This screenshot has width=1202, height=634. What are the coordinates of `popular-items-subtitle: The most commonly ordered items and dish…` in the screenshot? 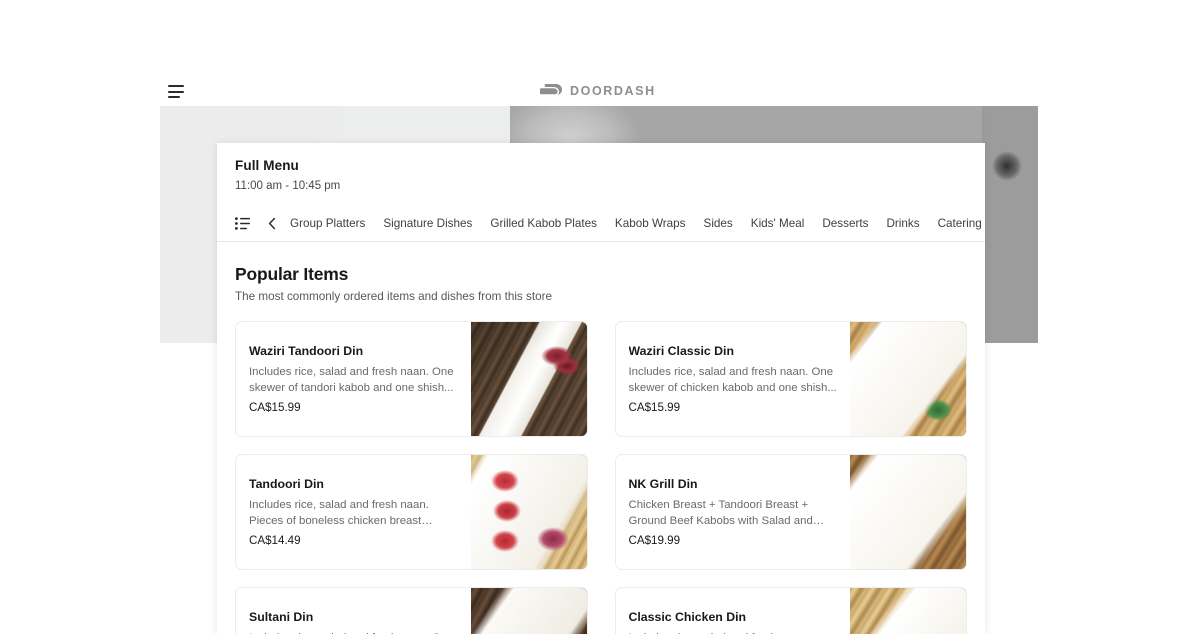 It's located at (393, 296).